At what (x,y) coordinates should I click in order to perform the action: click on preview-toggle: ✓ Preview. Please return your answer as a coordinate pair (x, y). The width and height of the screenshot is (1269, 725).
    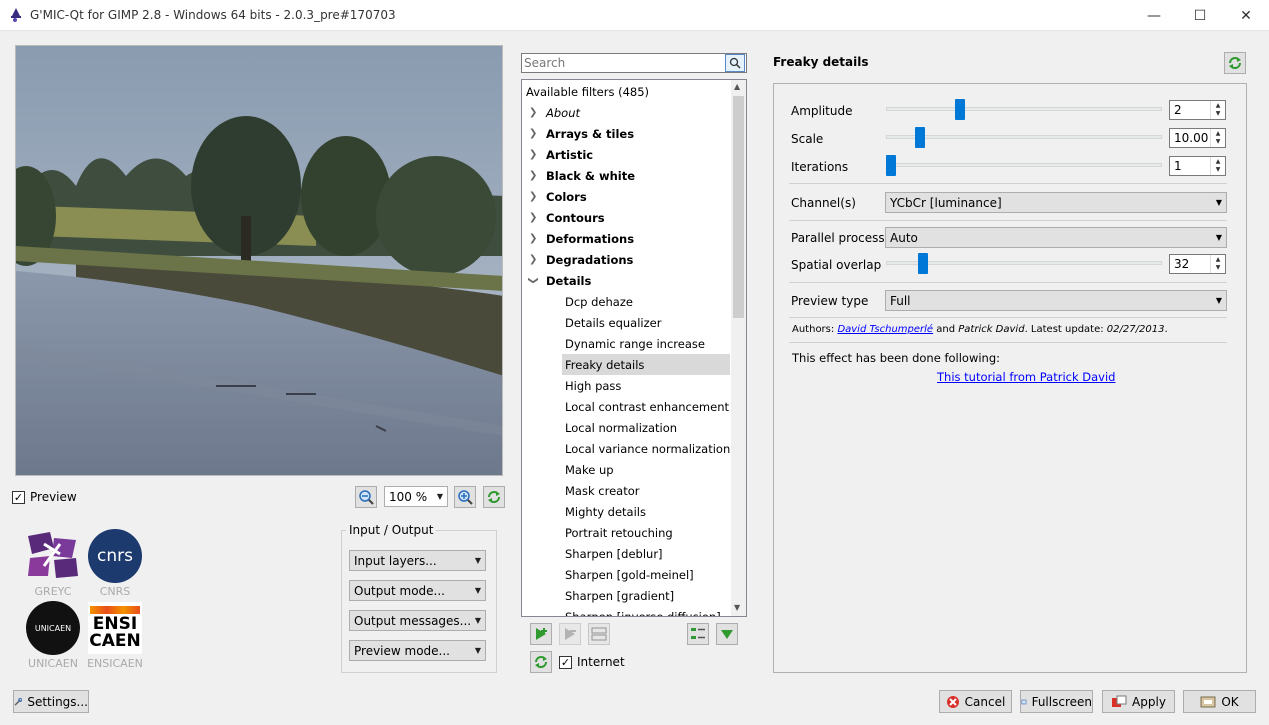
    Looking at the image, I should click on (44, 497).